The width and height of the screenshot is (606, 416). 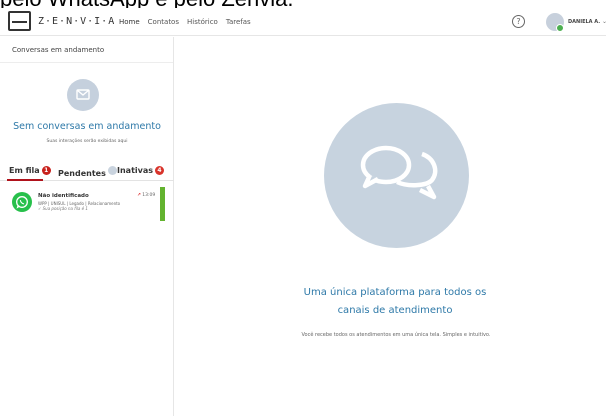 What do you see at coordinates (555, 22) in the screenshot?
I see `user-avatar` at bounding box center [555, 22].